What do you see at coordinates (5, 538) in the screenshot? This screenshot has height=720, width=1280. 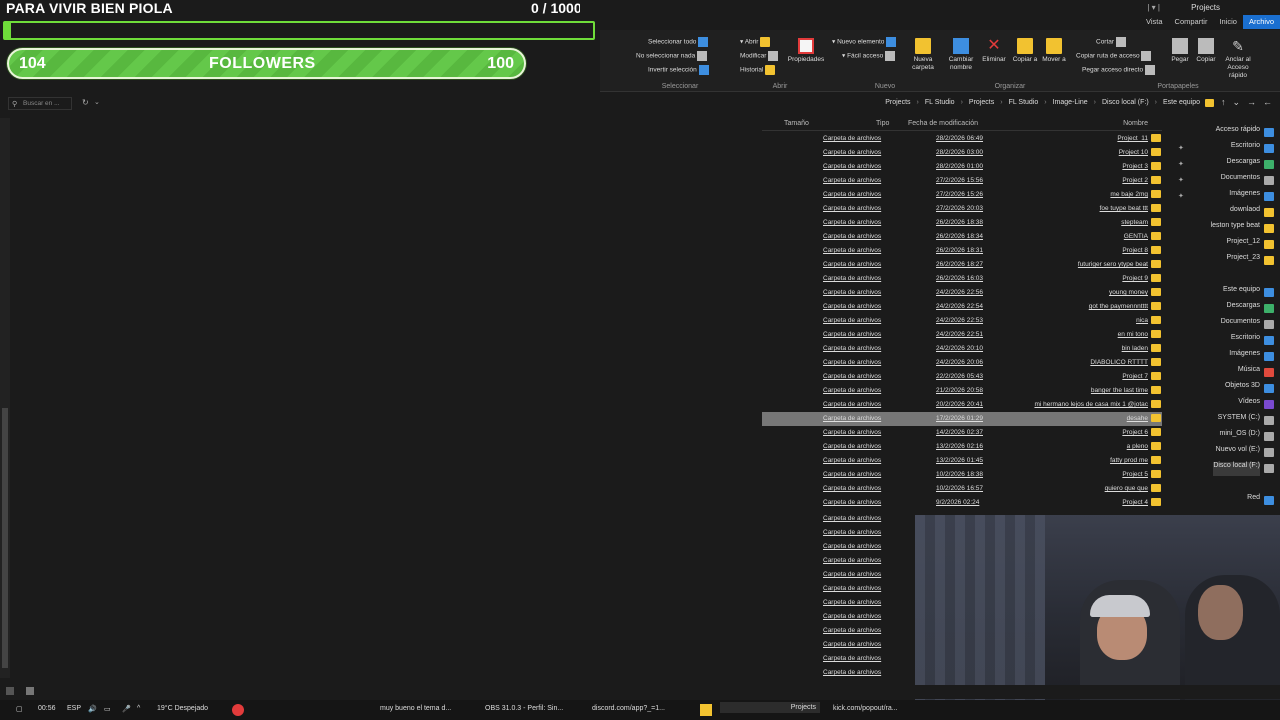 I see `scrollbar-thumb` at bounding box center [5, 538].